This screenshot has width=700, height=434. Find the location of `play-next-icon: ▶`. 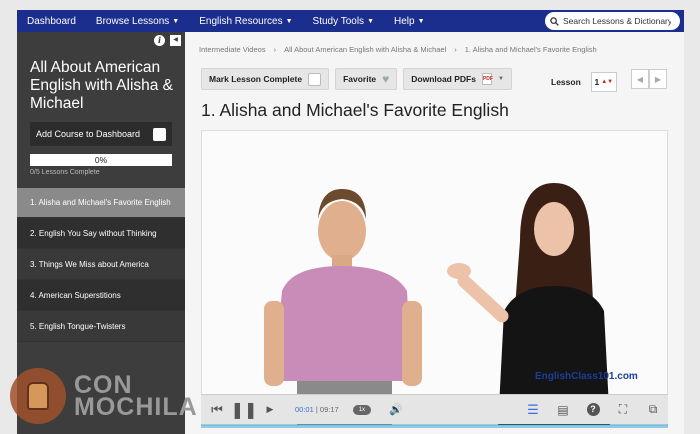

play-next-icon: ▶ is located at coordinates (270, 409).